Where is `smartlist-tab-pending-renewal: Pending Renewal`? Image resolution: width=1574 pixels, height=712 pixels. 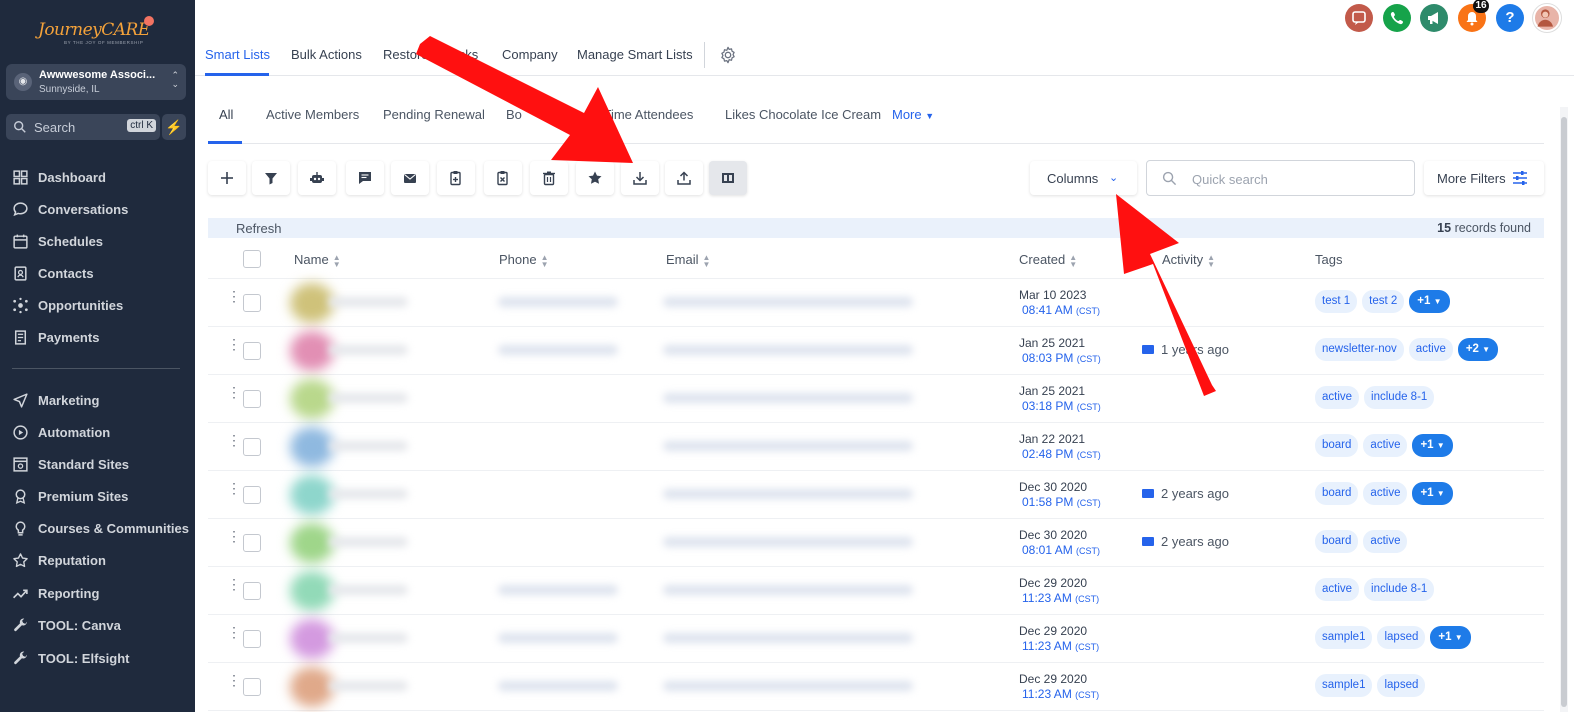
smartlist-tab-pending-renewal: Pending Renewal is located at coordinates (434, 114).